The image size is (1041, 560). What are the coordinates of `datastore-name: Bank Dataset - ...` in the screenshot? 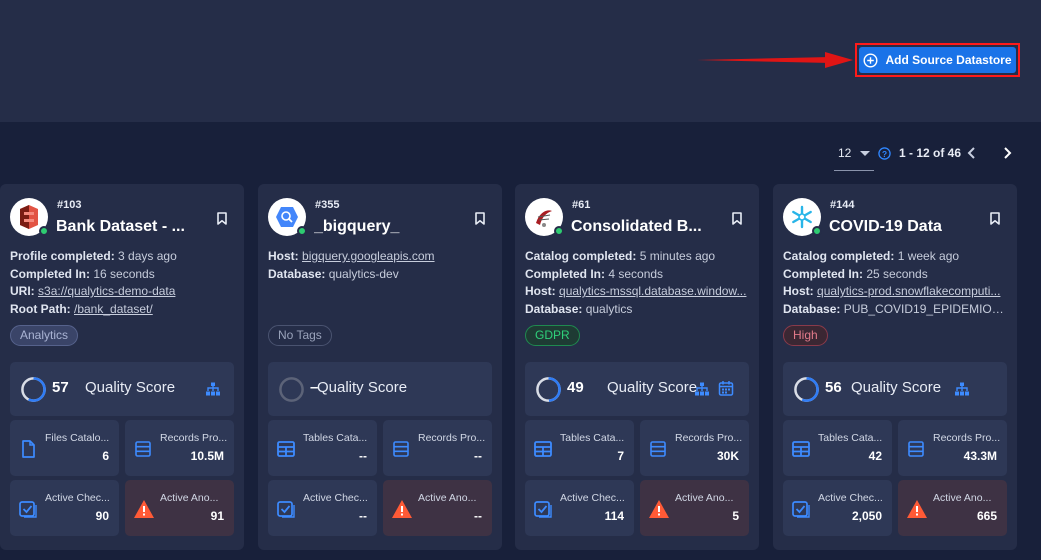 It's located at (131, 227).